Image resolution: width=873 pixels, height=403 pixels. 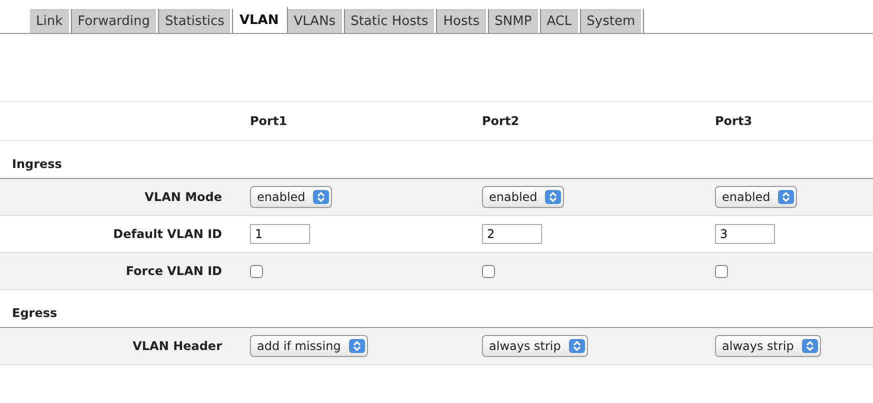 I want to click on tab: Link, so click(x=50, y=21).